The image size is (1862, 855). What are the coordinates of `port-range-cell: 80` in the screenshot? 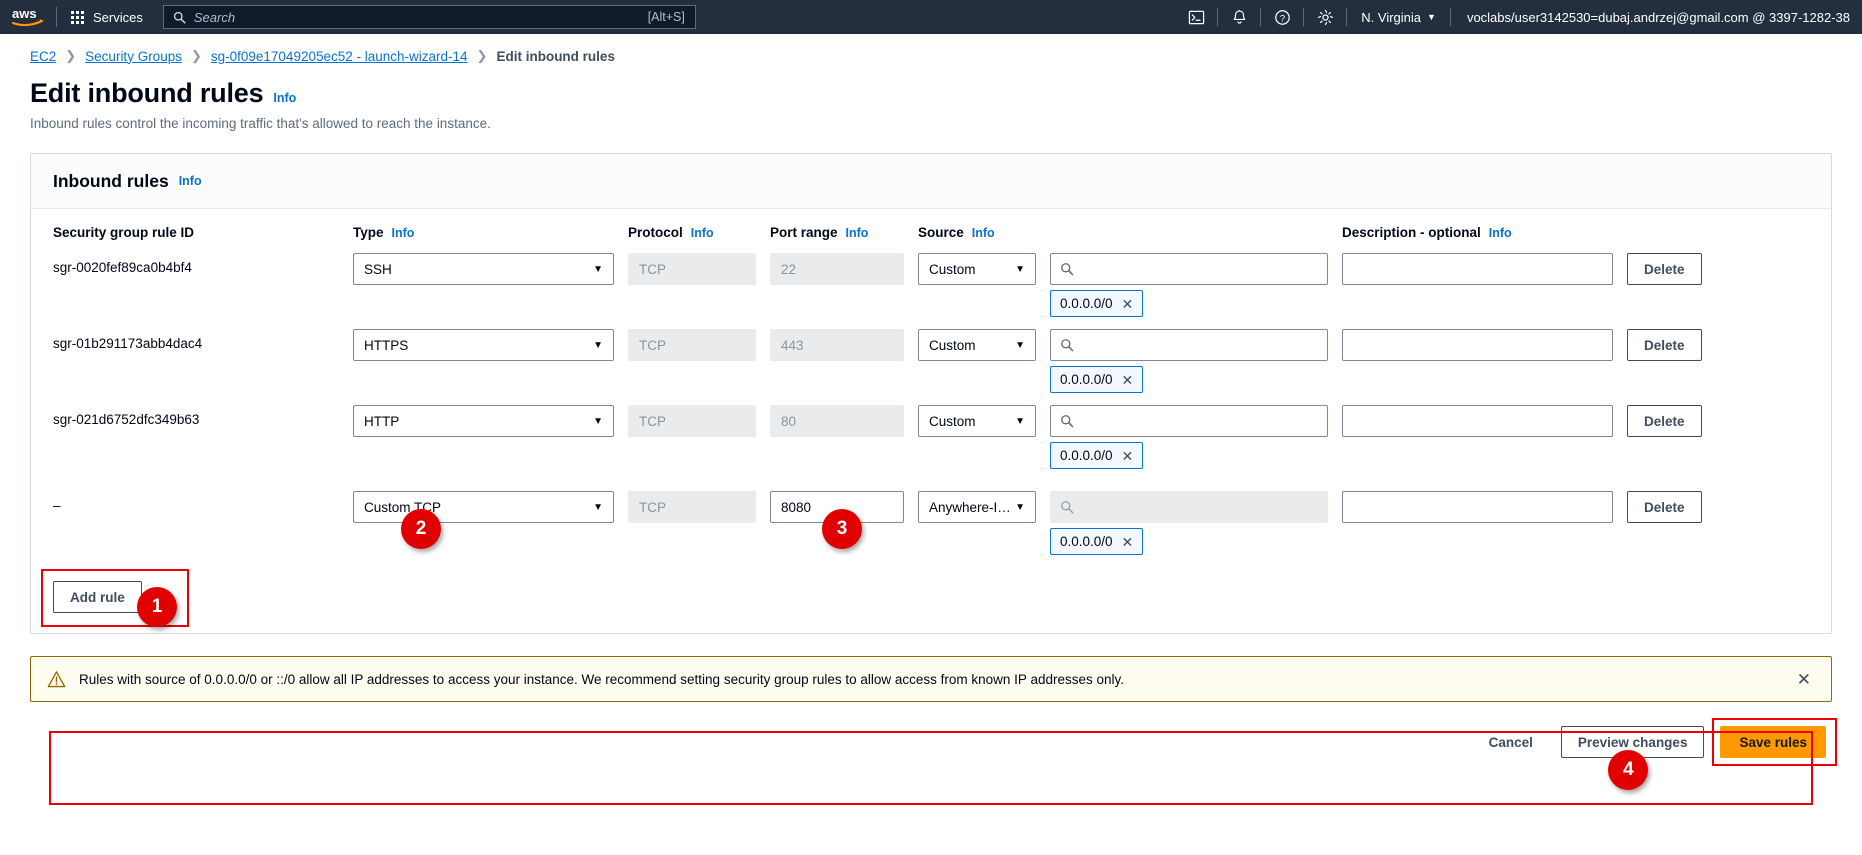 It's located at (844, 419).